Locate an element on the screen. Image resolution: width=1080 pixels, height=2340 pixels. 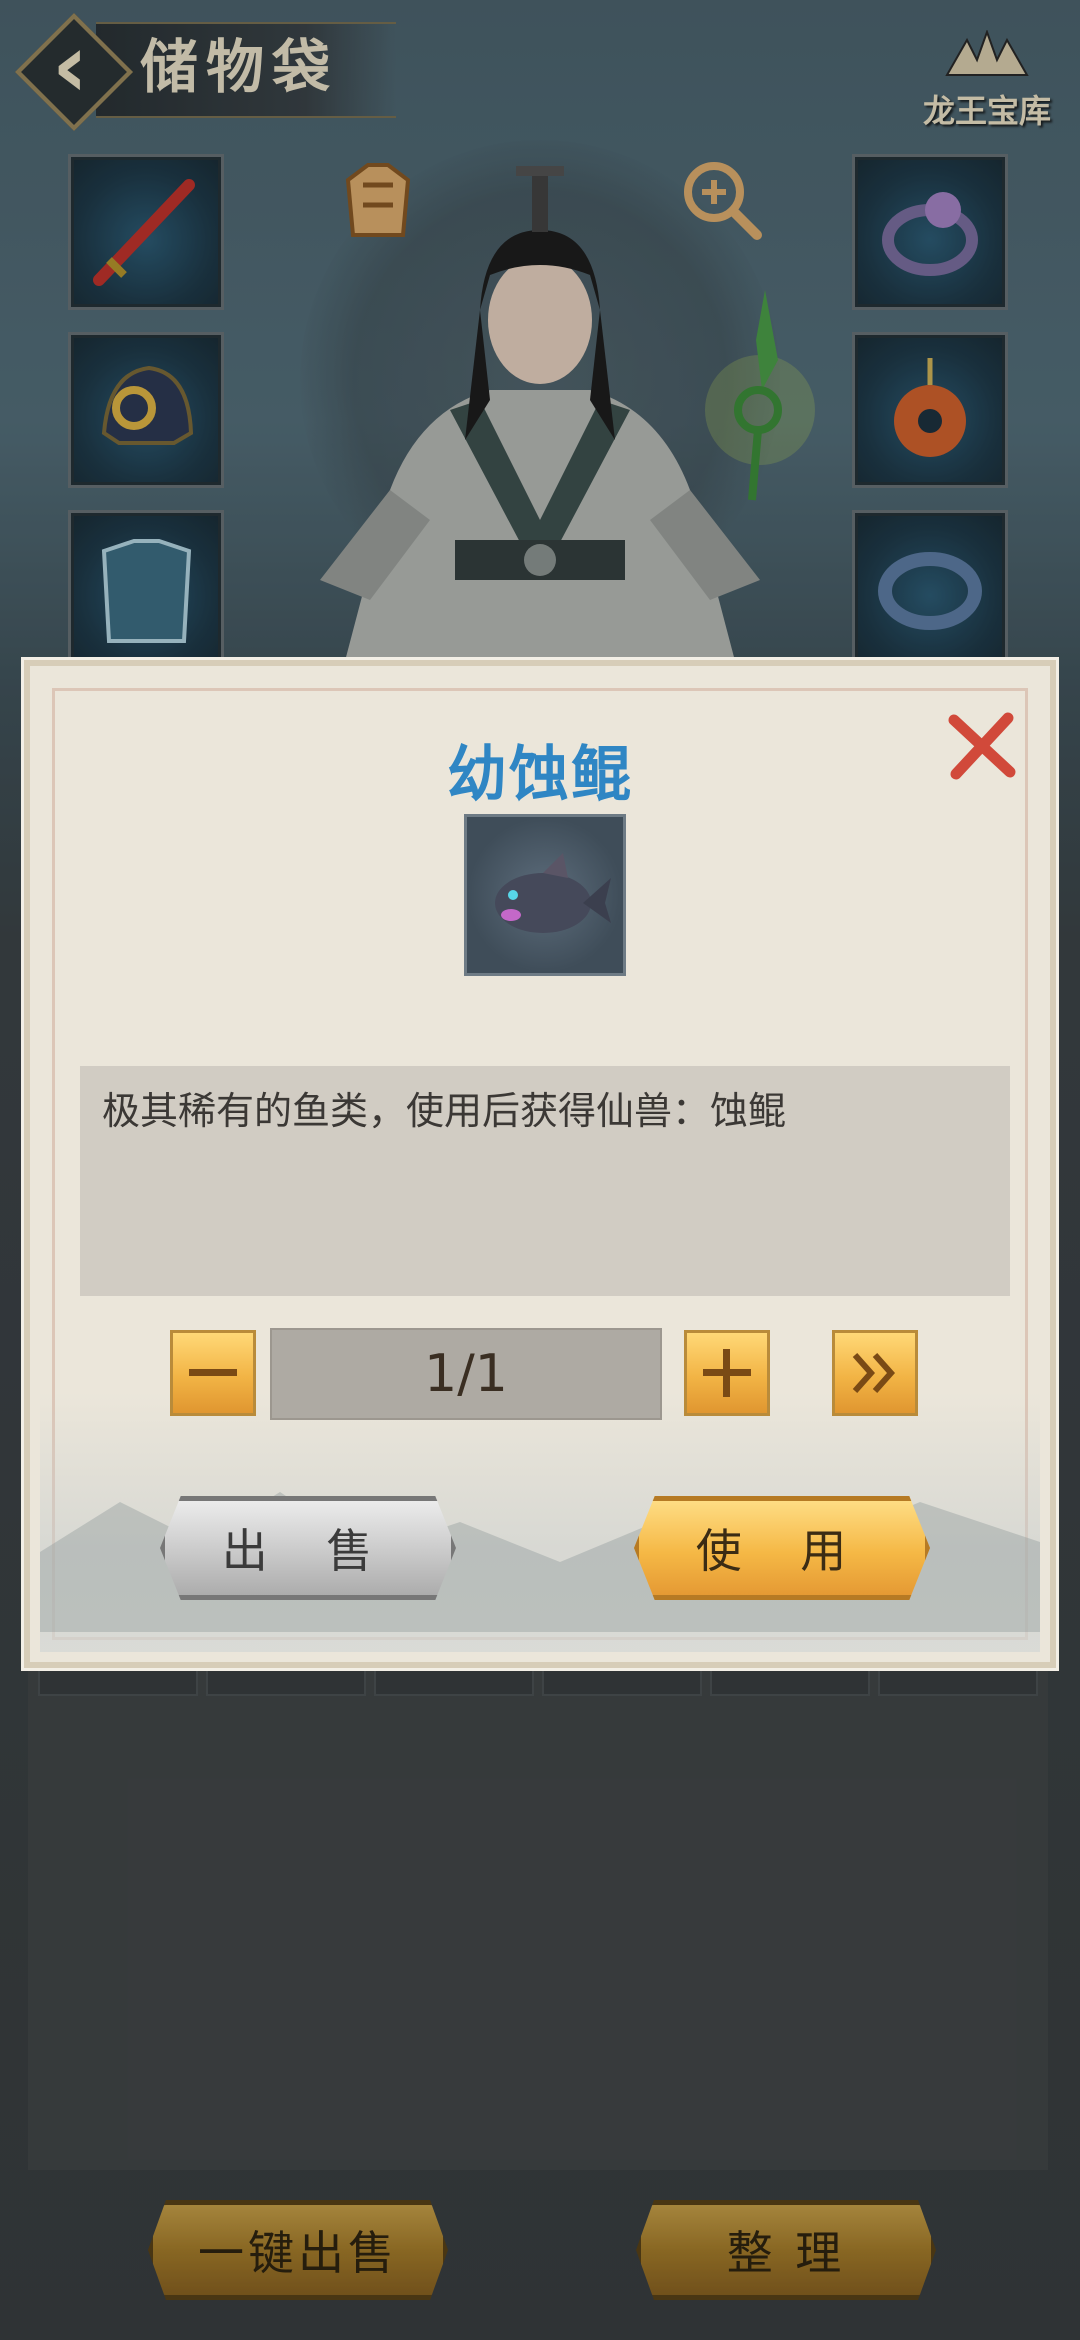
item-name: 幼蚀鲲 is located at coordinates (540, 775).